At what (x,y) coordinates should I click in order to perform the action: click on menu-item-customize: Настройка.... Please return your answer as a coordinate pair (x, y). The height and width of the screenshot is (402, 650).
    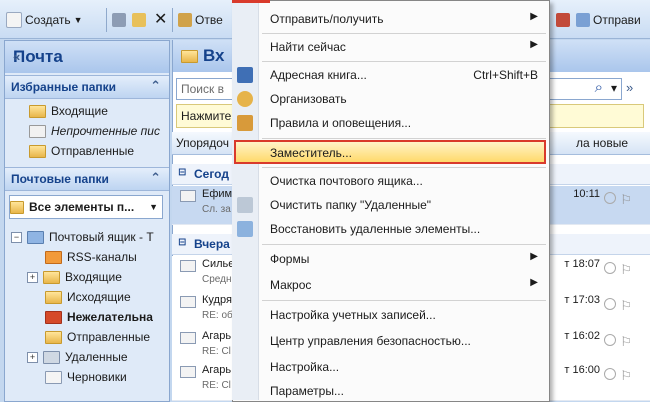
    Looking at the image, I should click on (390, 367).